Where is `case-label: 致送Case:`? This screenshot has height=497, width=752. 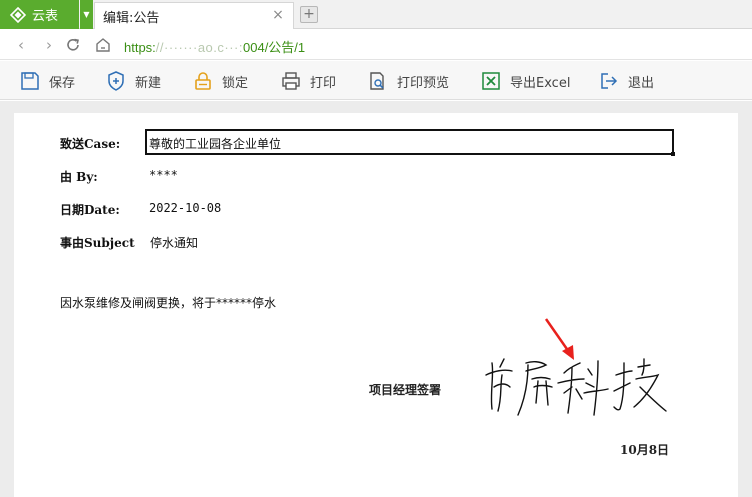 case-label: 致送Case: is located at coordinates (90, 144).